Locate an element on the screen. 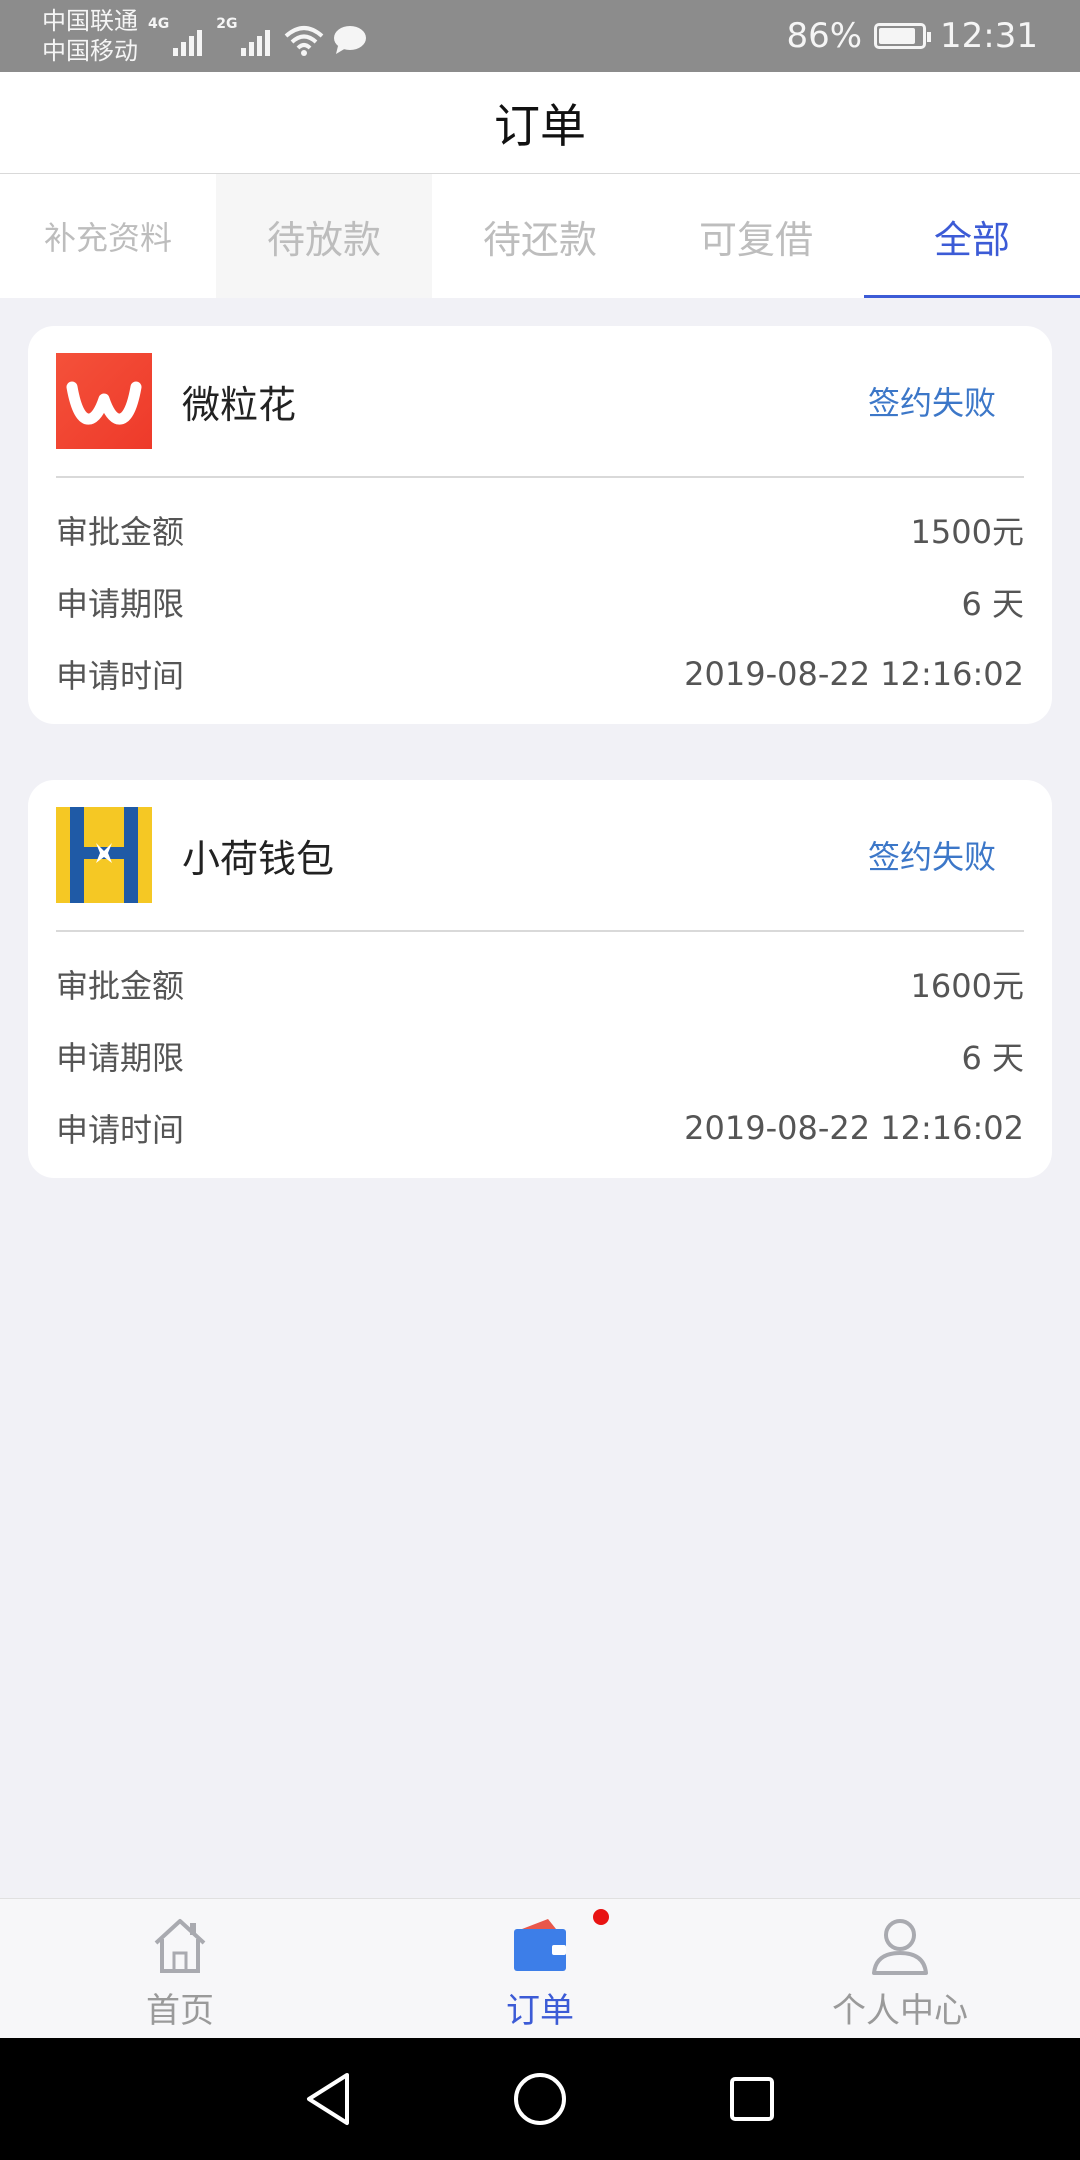 This screenshot has width=1080, height=2160. home-button is located at coordinates (540, 2099).